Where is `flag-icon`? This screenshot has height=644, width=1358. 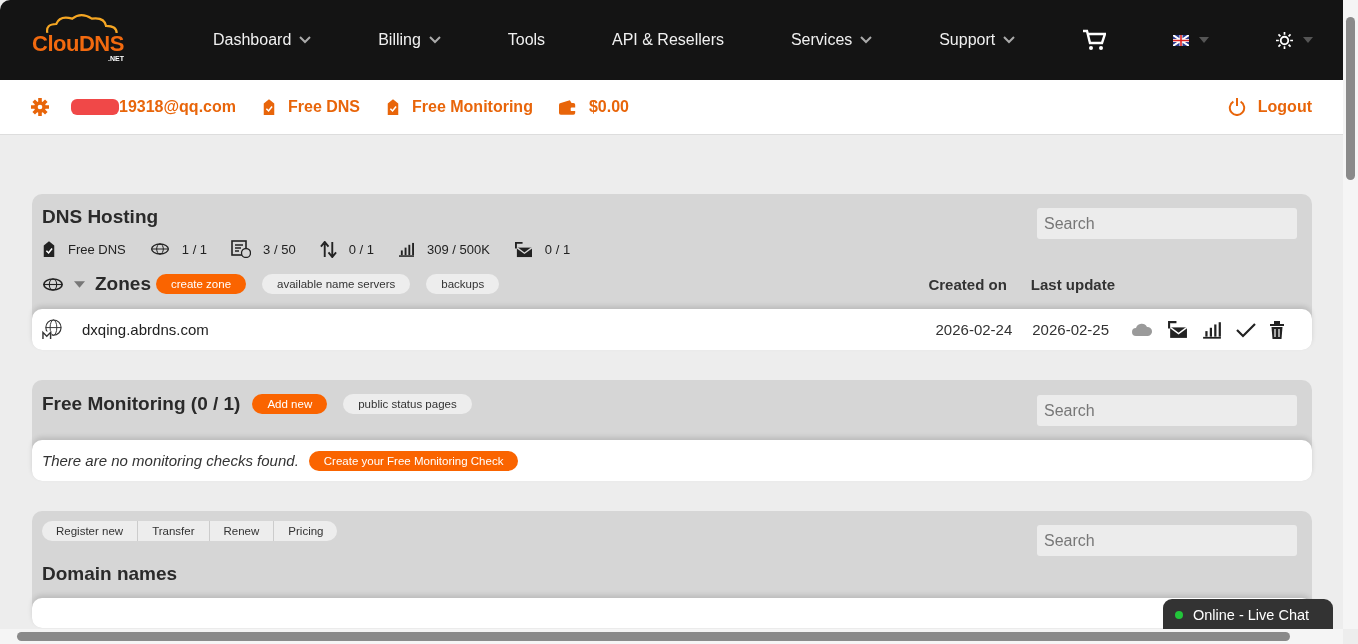
flag-icon is located at coordinates (1181, 40).